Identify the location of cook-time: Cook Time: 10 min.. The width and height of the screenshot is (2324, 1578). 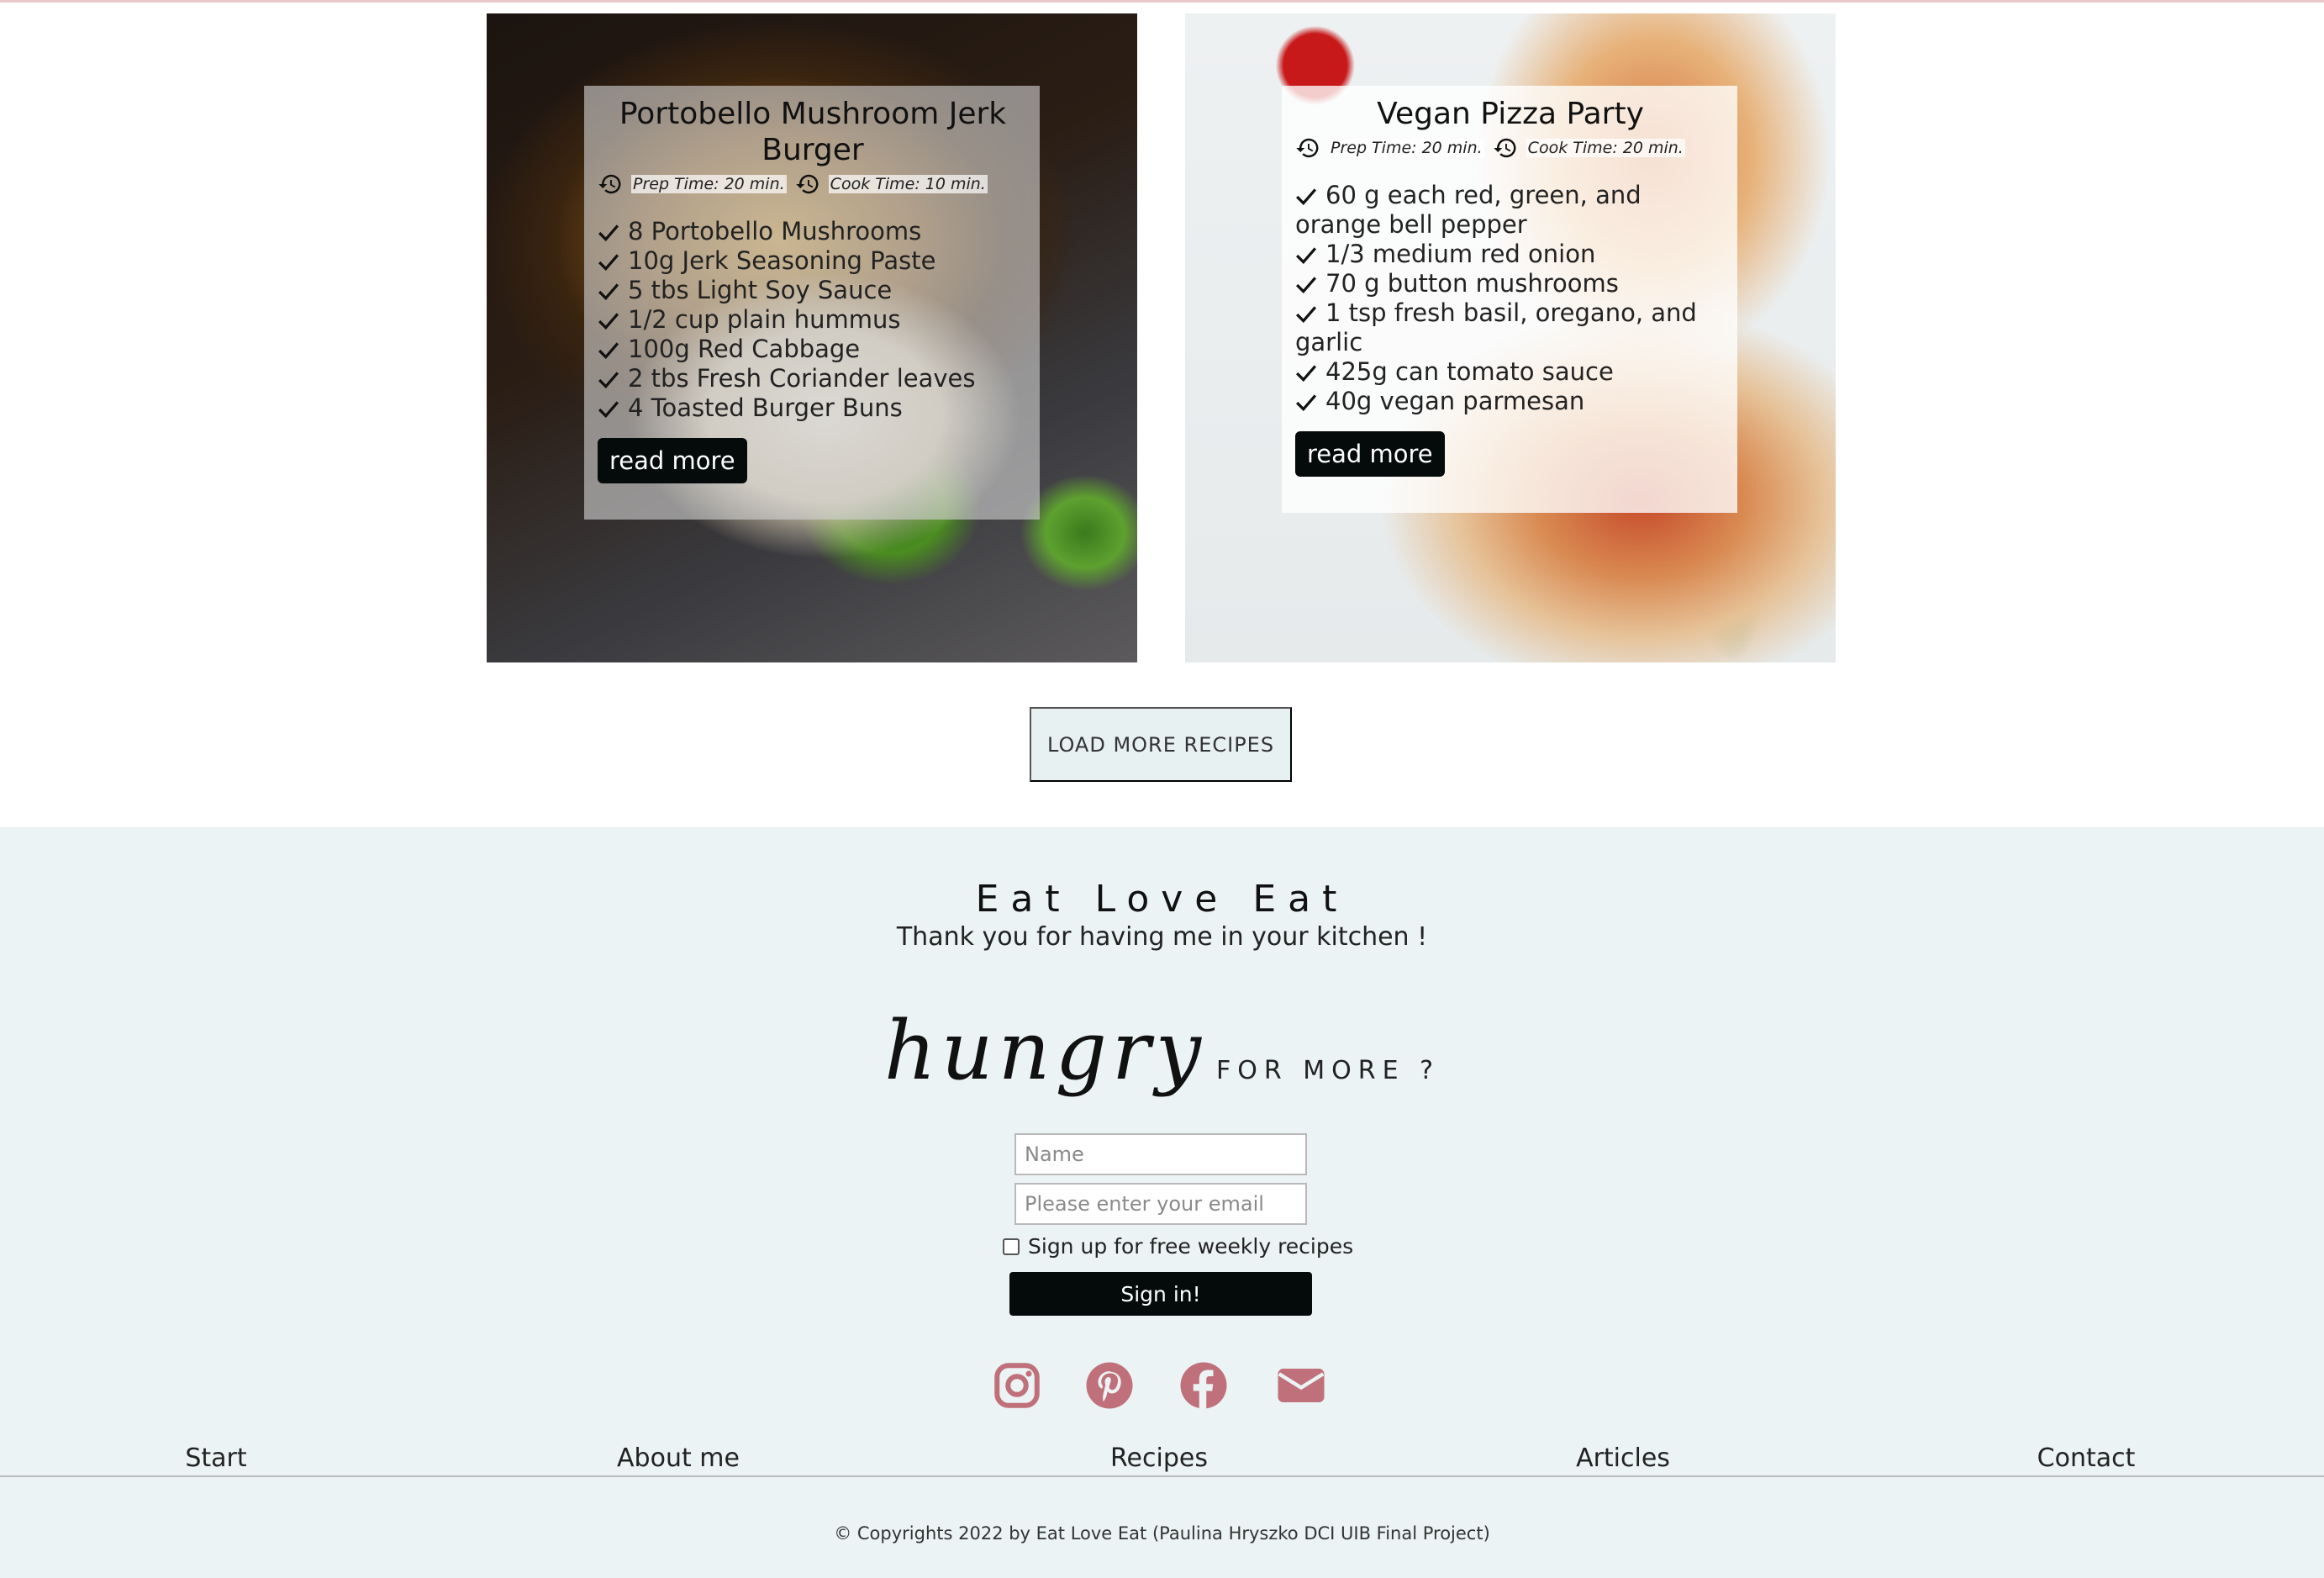
(908, 184).